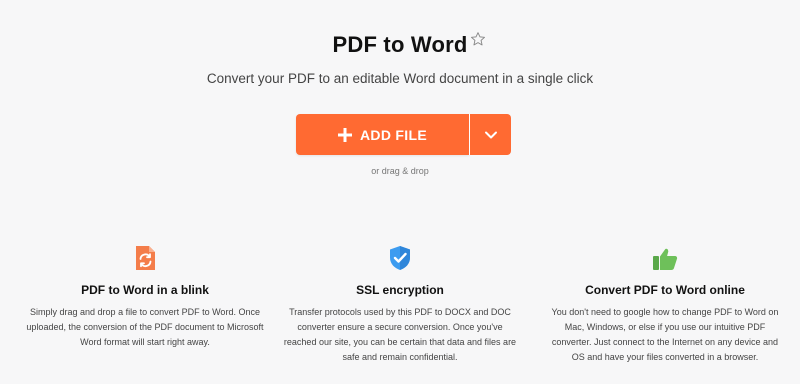 This screenshot has width=800, height=384. I want to click on page-title-row: PDF to Word, so click(400, 45).